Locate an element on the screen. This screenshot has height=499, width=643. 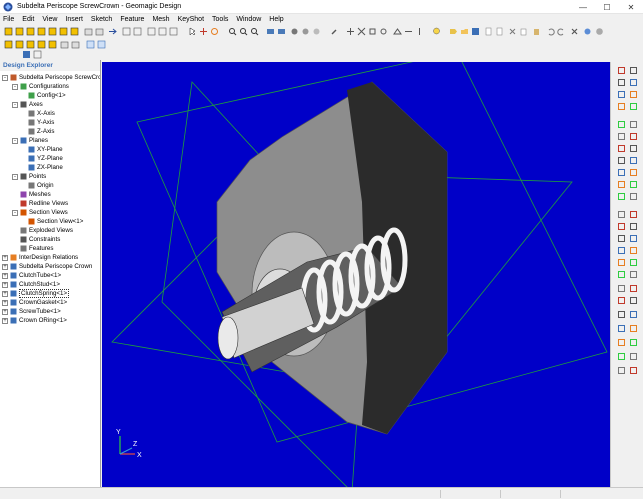
tree-item: Configurations is located at coordinates (44, 86).